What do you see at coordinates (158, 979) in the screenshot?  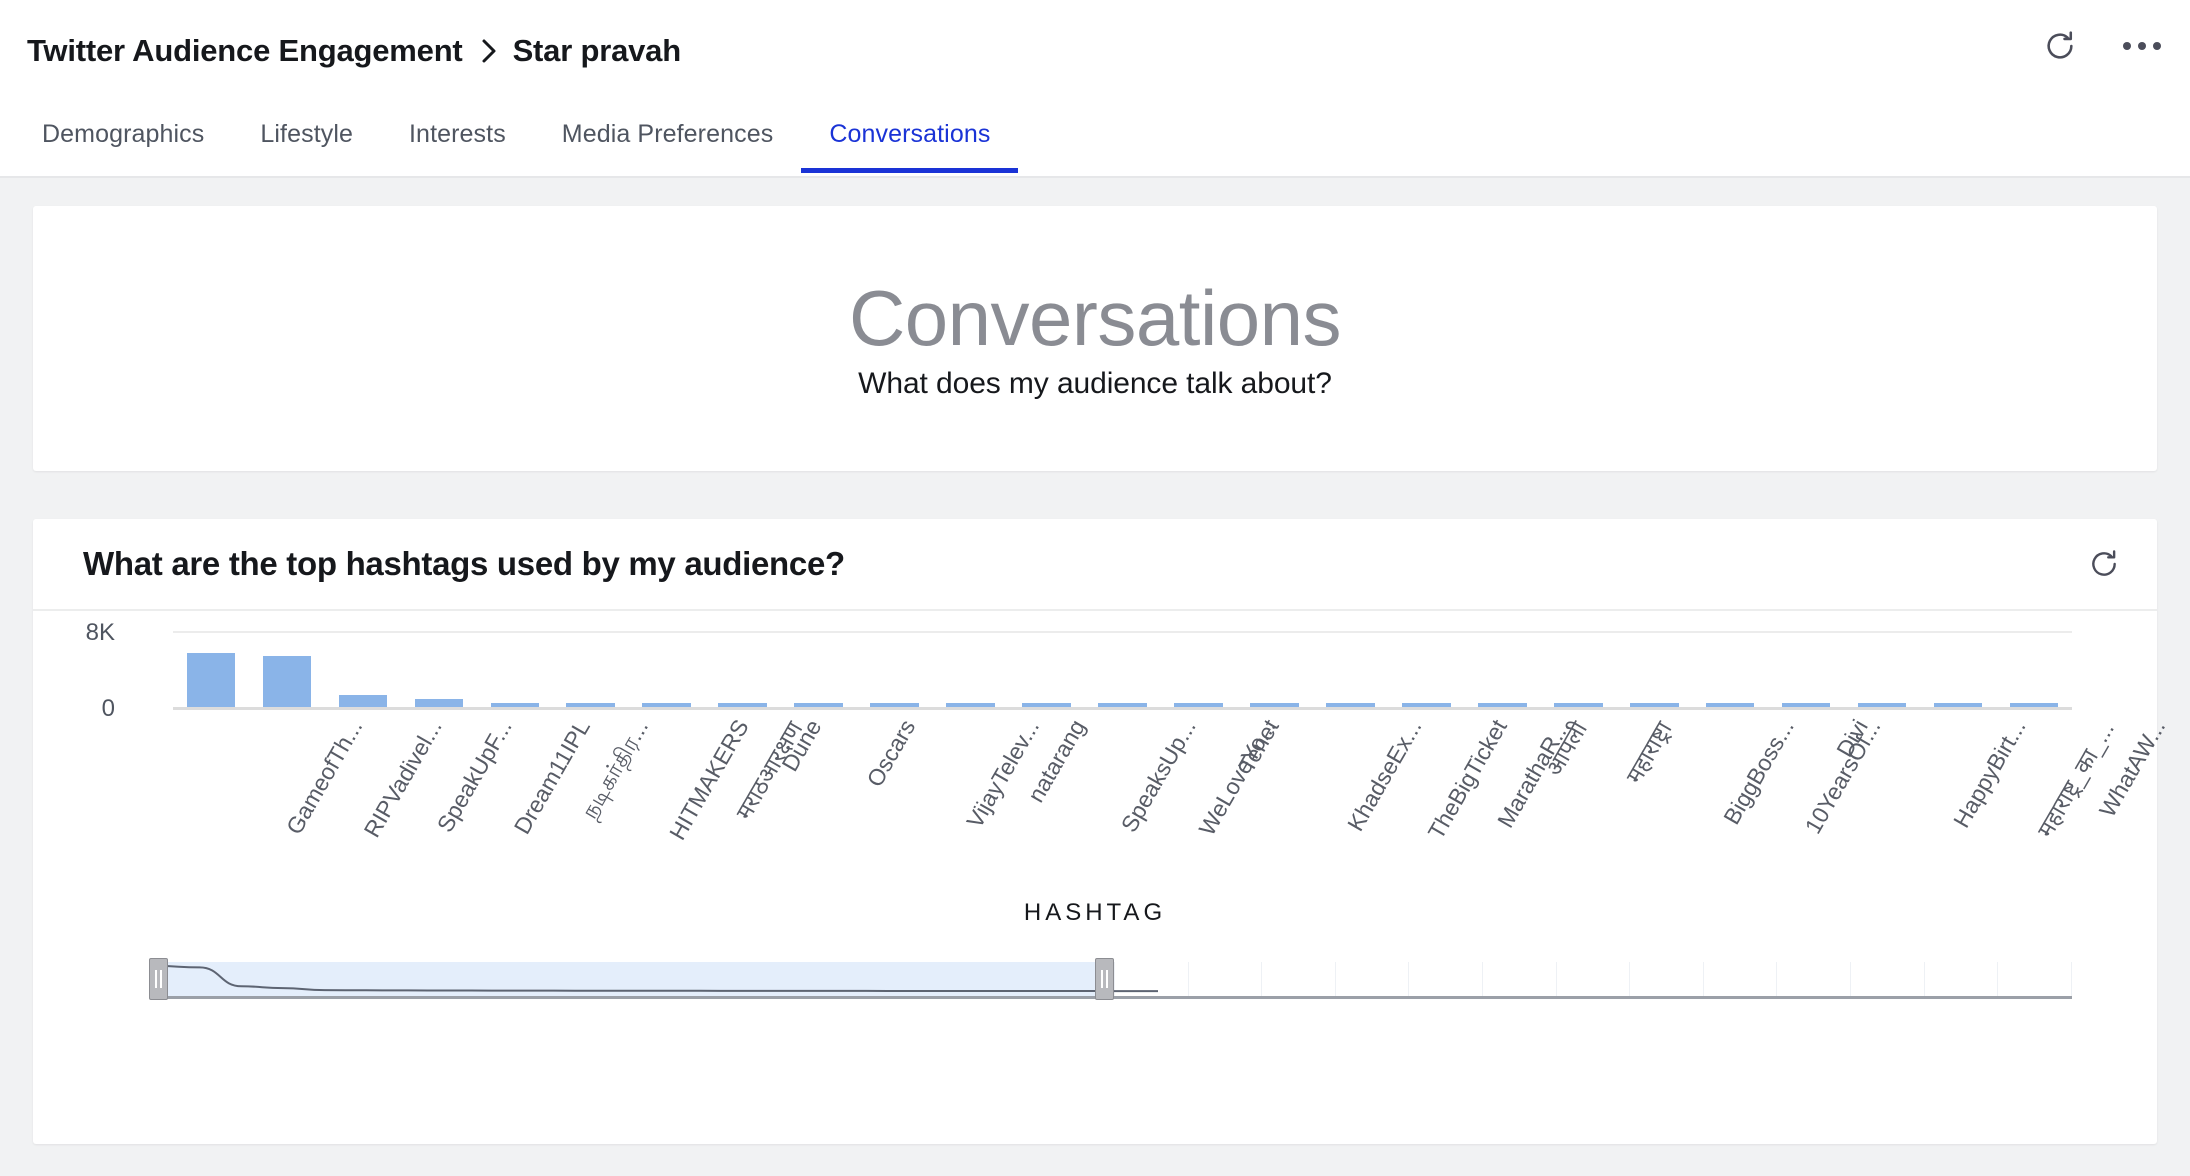 I see `range-handle-left` at bounding box center [158, 979].